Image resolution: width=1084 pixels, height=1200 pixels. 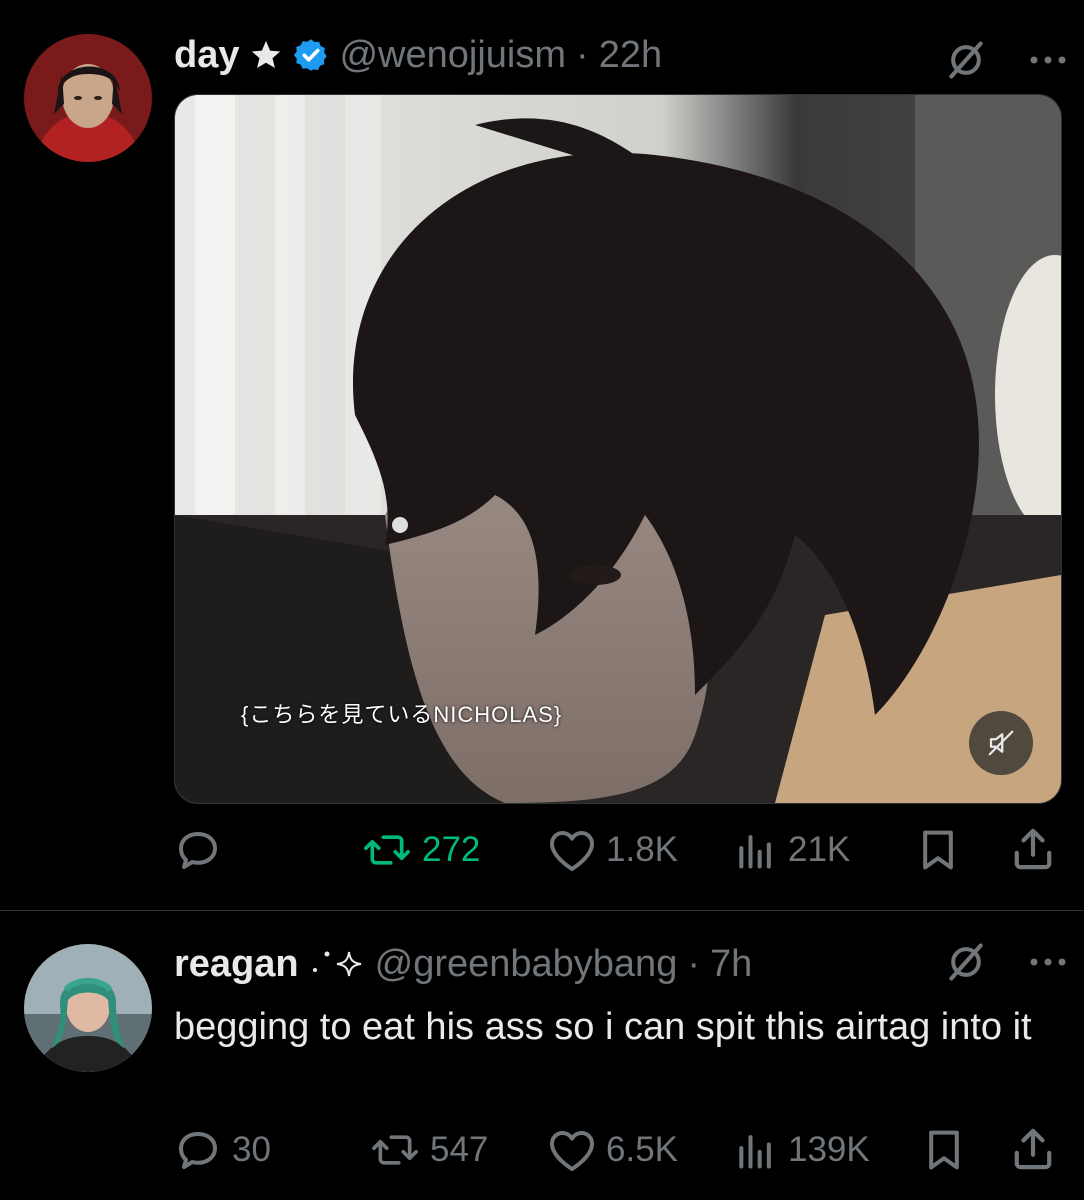 What do you see at coordinates (829, 1149) in the screenshot?
I see `views-count: 139K` at bounding box center [829, 1149].